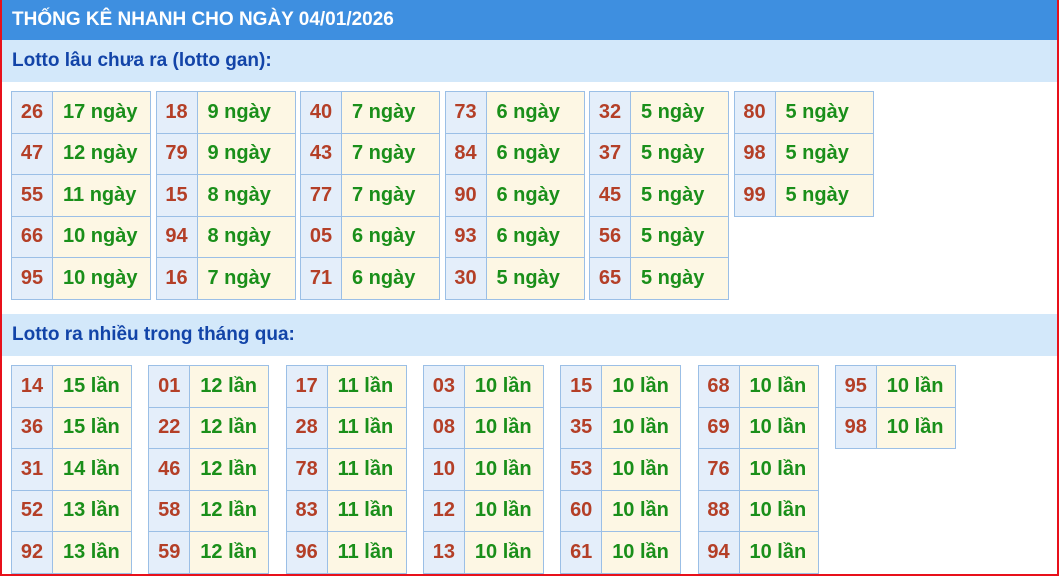  What do you see at coordinates (483, 386) in the screenshot?
I see `table-row: 03 10 lần` at bounding box center [483, 386].